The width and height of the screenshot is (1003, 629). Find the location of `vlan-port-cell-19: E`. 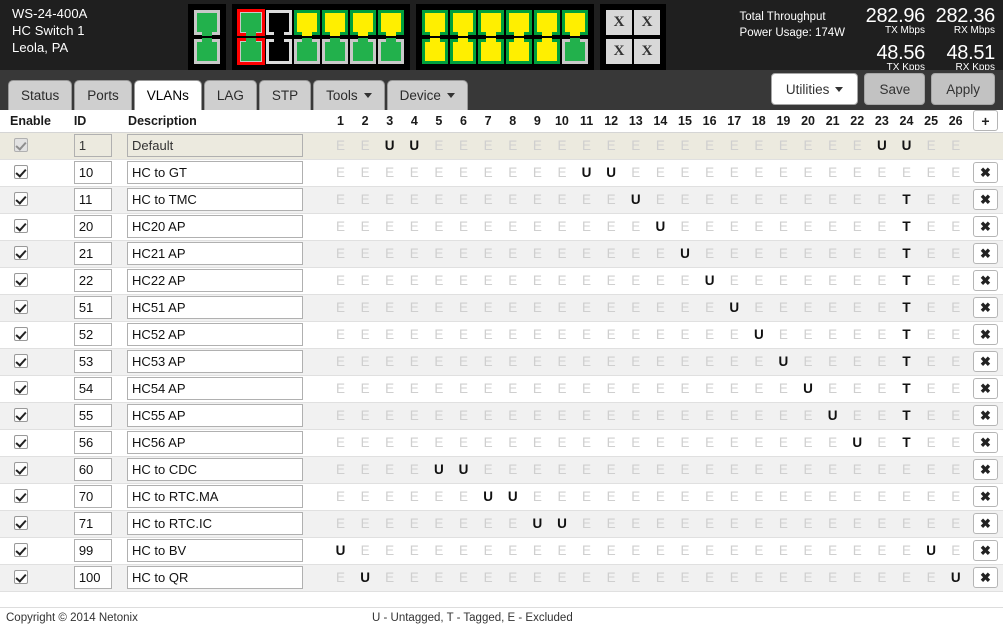

vlan-port-cell-19: E is located at coordinates (783, 551).